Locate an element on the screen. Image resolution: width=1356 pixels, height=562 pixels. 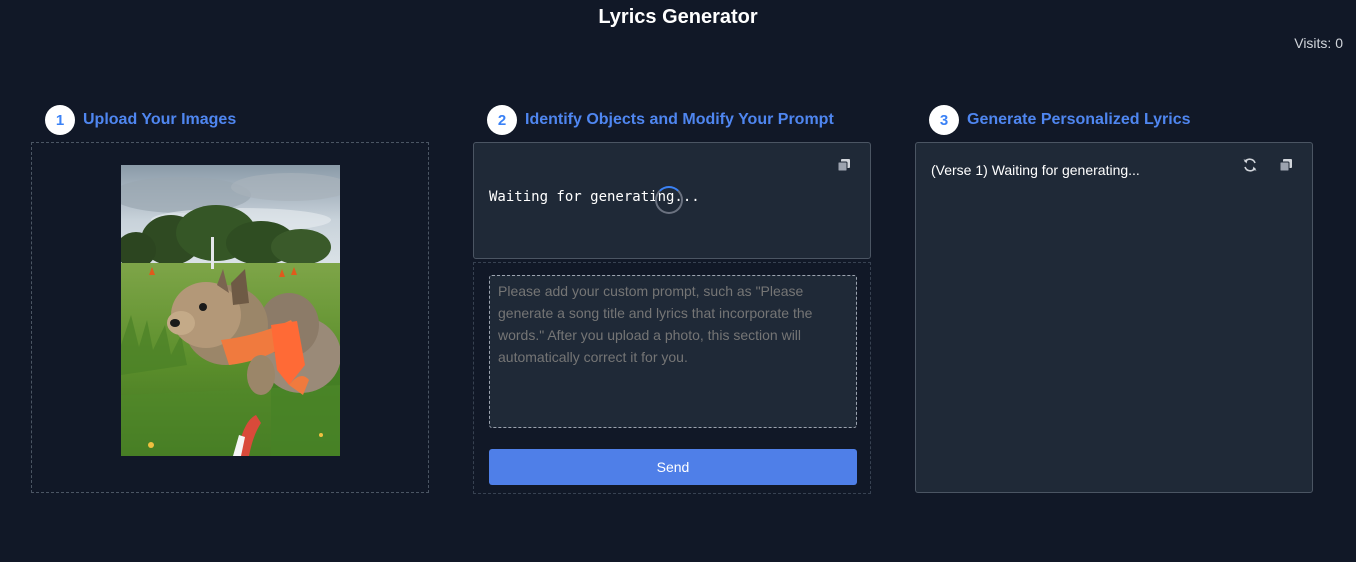
step-header-1: 1 Upload Your Images is located at coordinates (237, 120).